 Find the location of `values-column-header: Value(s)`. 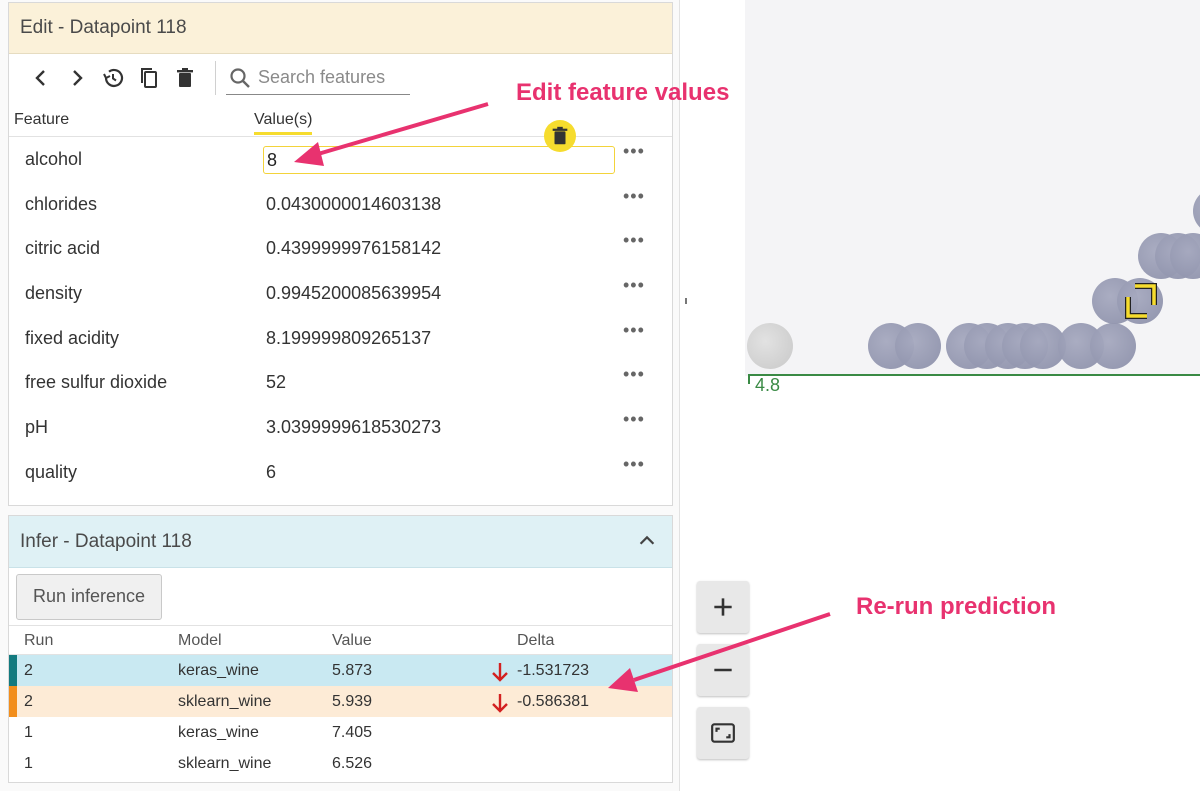

values-column-header: Value(s) is located at coordinates (283, 123).